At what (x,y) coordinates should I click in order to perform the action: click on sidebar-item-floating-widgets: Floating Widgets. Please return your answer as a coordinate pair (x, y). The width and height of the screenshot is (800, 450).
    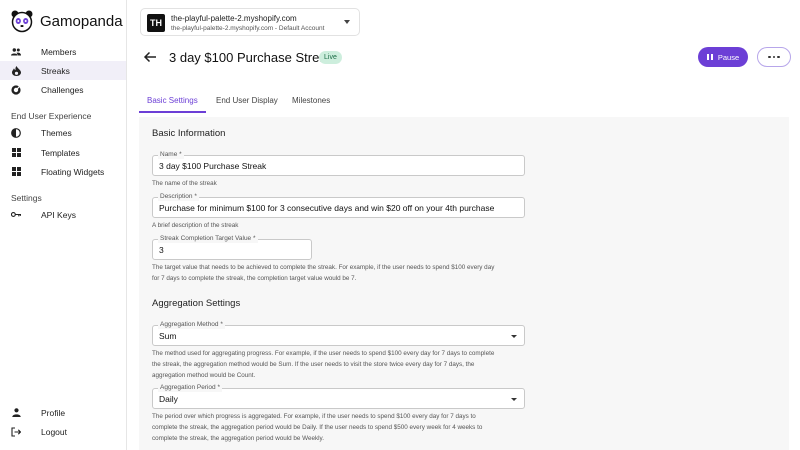
    Looking at the image, I should click on (63, 171).